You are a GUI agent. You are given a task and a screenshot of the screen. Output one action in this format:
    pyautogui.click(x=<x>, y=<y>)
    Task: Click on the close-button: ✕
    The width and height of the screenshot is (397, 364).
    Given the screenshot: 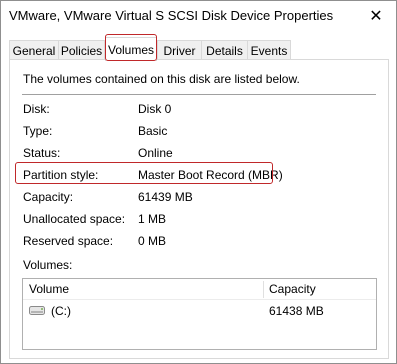 What is the action you would take?
    pyautogui.click(x=376, y=16)
    